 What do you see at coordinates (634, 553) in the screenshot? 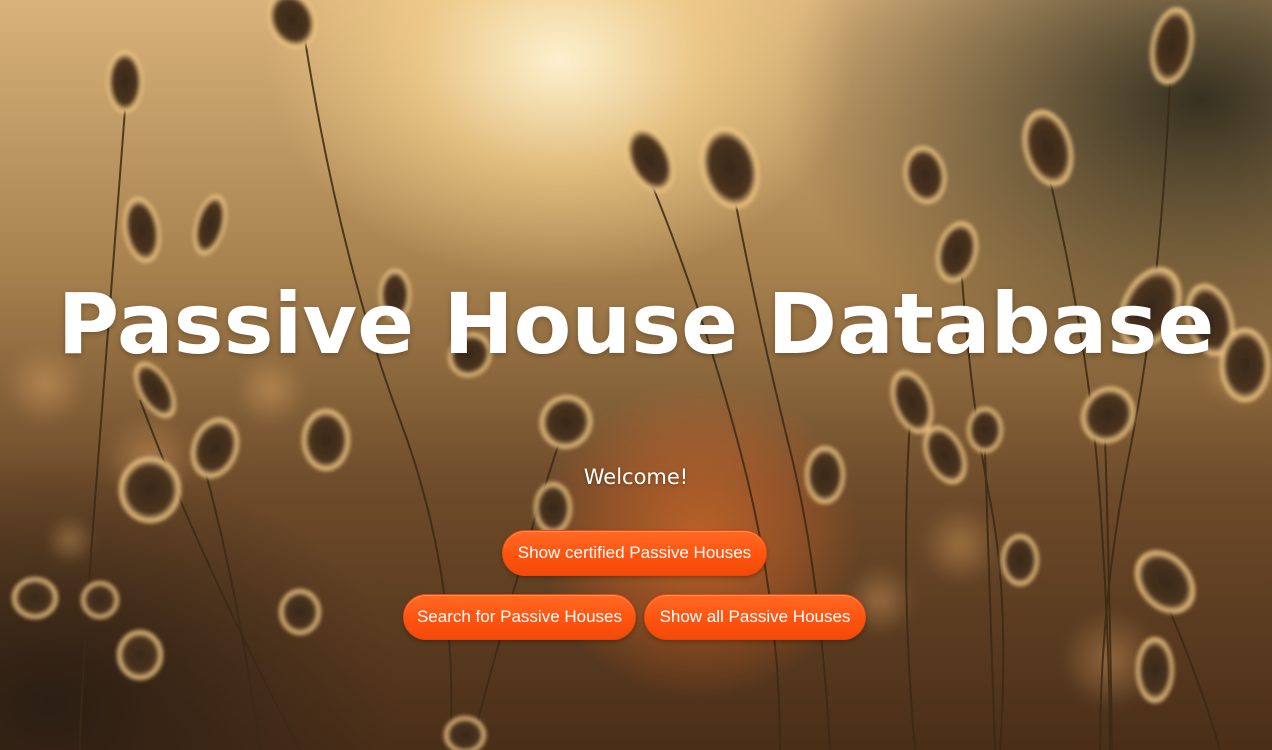
I see `show-certified-button: Show certified Passive Houses` at bounding box center [634, 553].